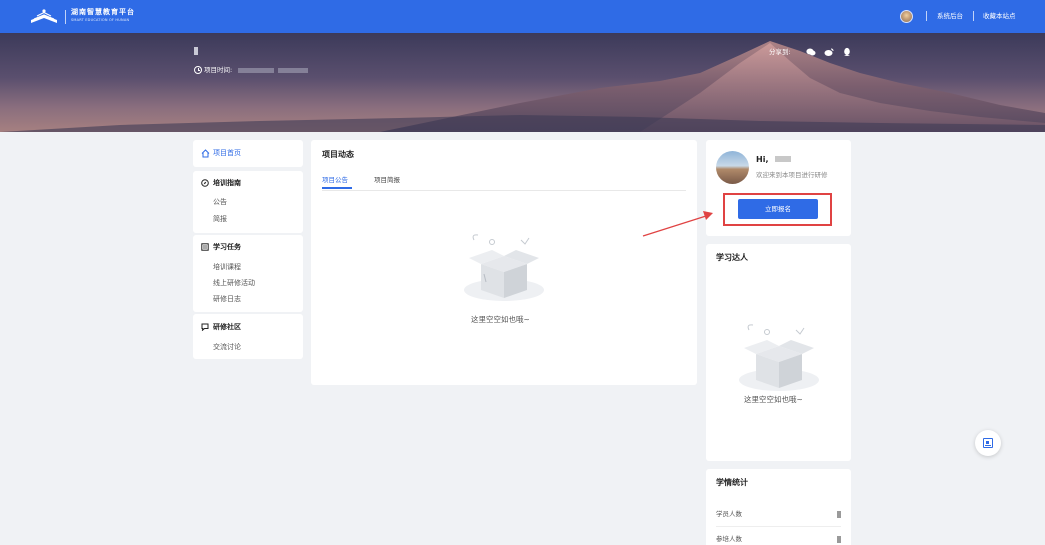  Describe the element at coordinates (227, 327) in the screenshot. I see `sidebar-section-community-title: 研修社区` at that location.